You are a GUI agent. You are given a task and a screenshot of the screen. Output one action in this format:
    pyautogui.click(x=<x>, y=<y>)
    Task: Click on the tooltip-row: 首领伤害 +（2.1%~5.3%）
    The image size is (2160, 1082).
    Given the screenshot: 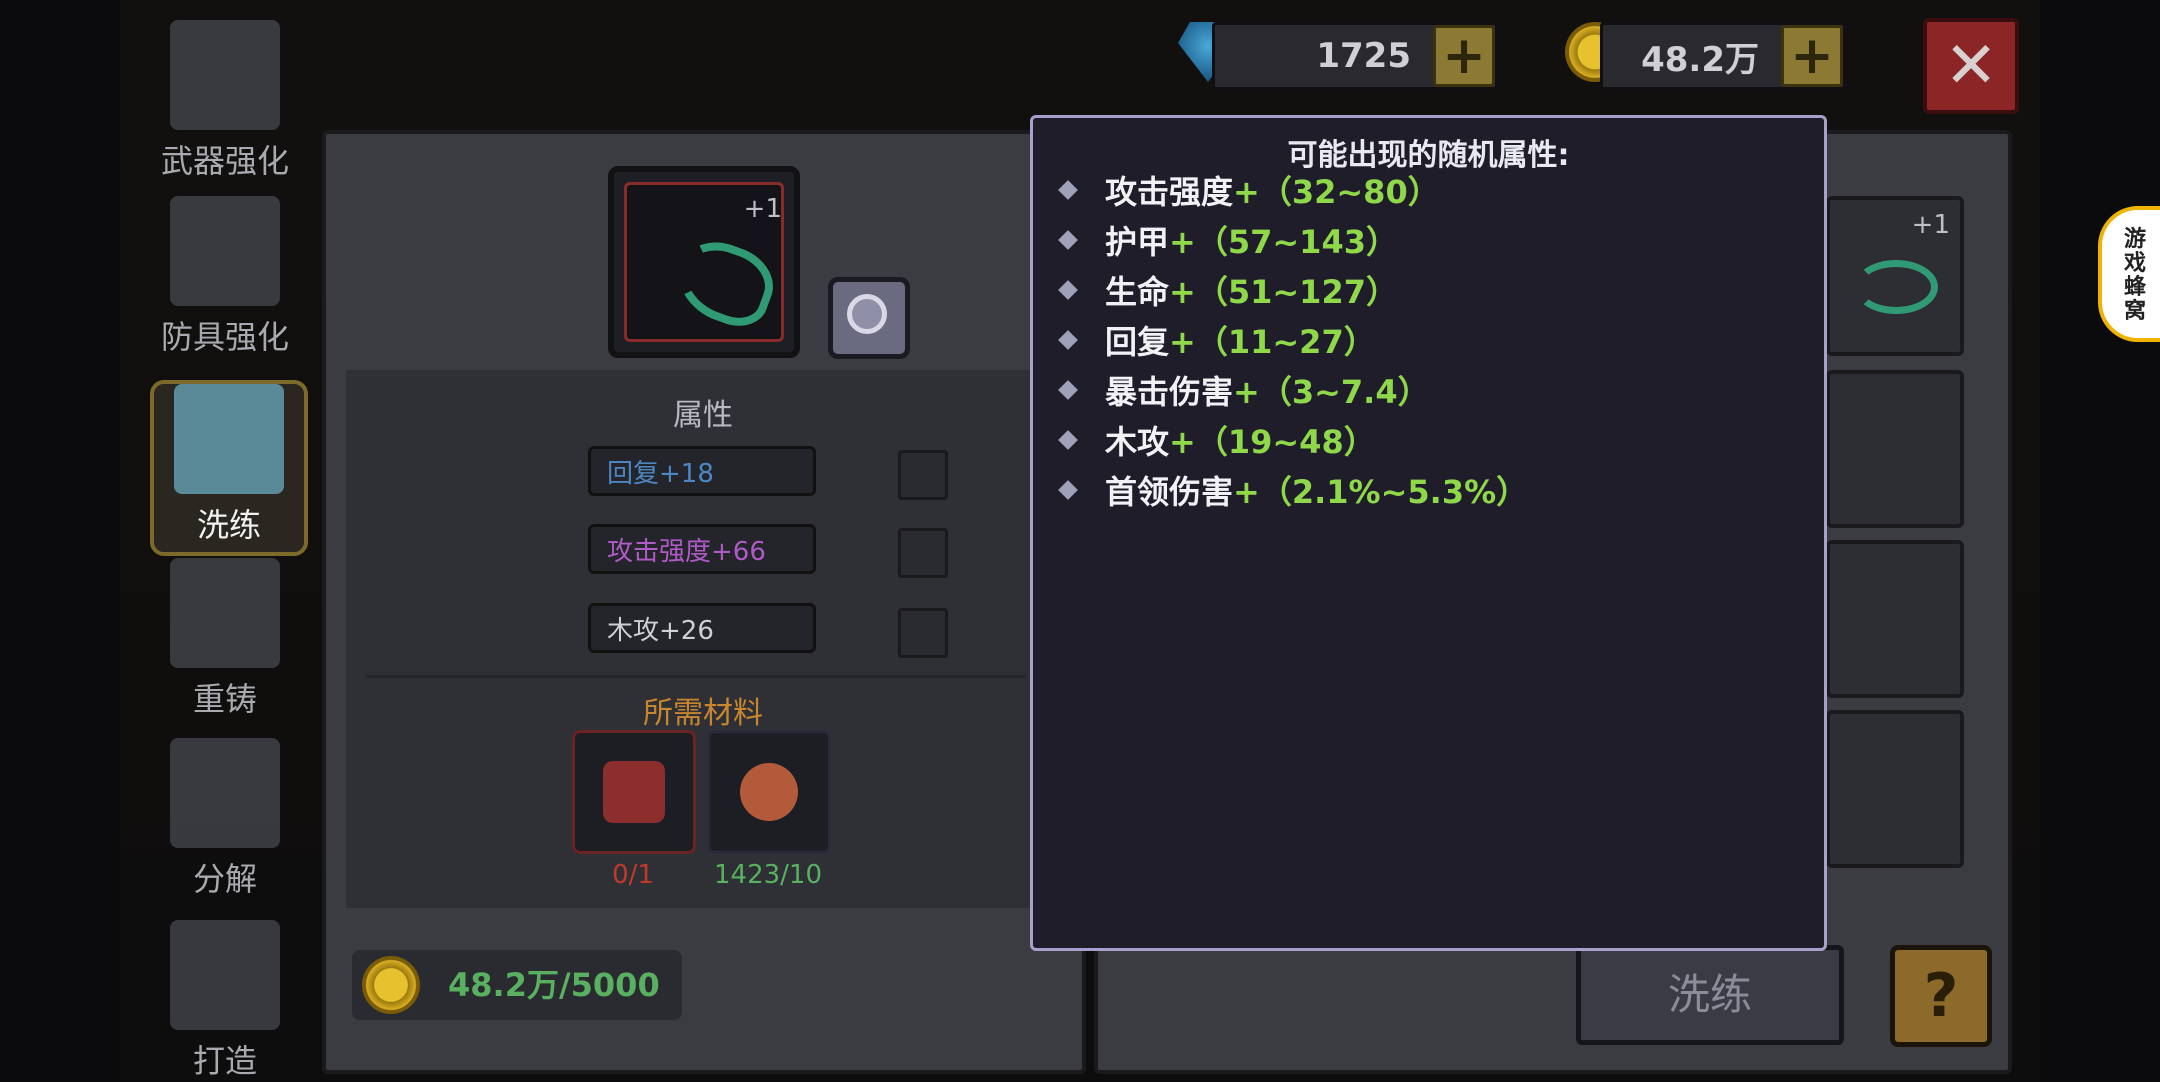 What is the action you would take?
    pyautogui.click(x=1293, y=490)
    